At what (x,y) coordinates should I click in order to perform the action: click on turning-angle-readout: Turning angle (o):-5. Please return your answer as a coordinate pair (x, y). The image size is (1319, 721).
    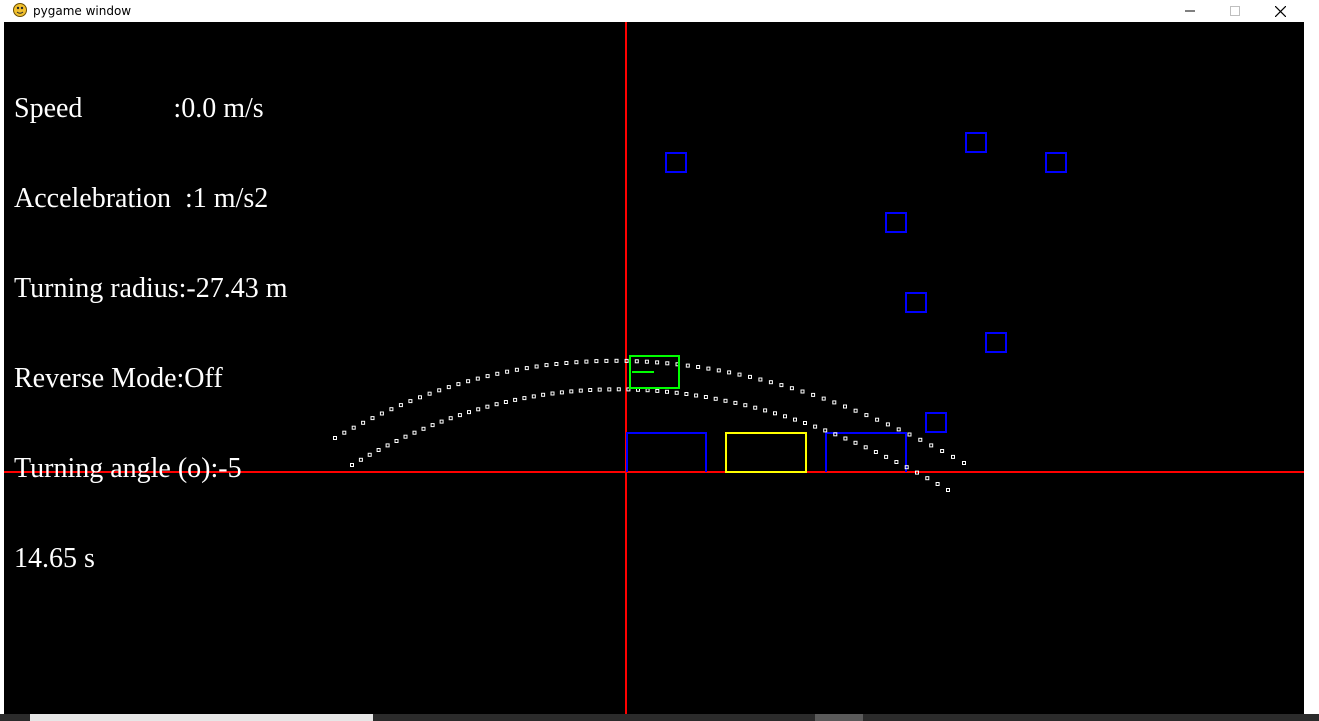
    Looking at the image, I should click on (128, 468).